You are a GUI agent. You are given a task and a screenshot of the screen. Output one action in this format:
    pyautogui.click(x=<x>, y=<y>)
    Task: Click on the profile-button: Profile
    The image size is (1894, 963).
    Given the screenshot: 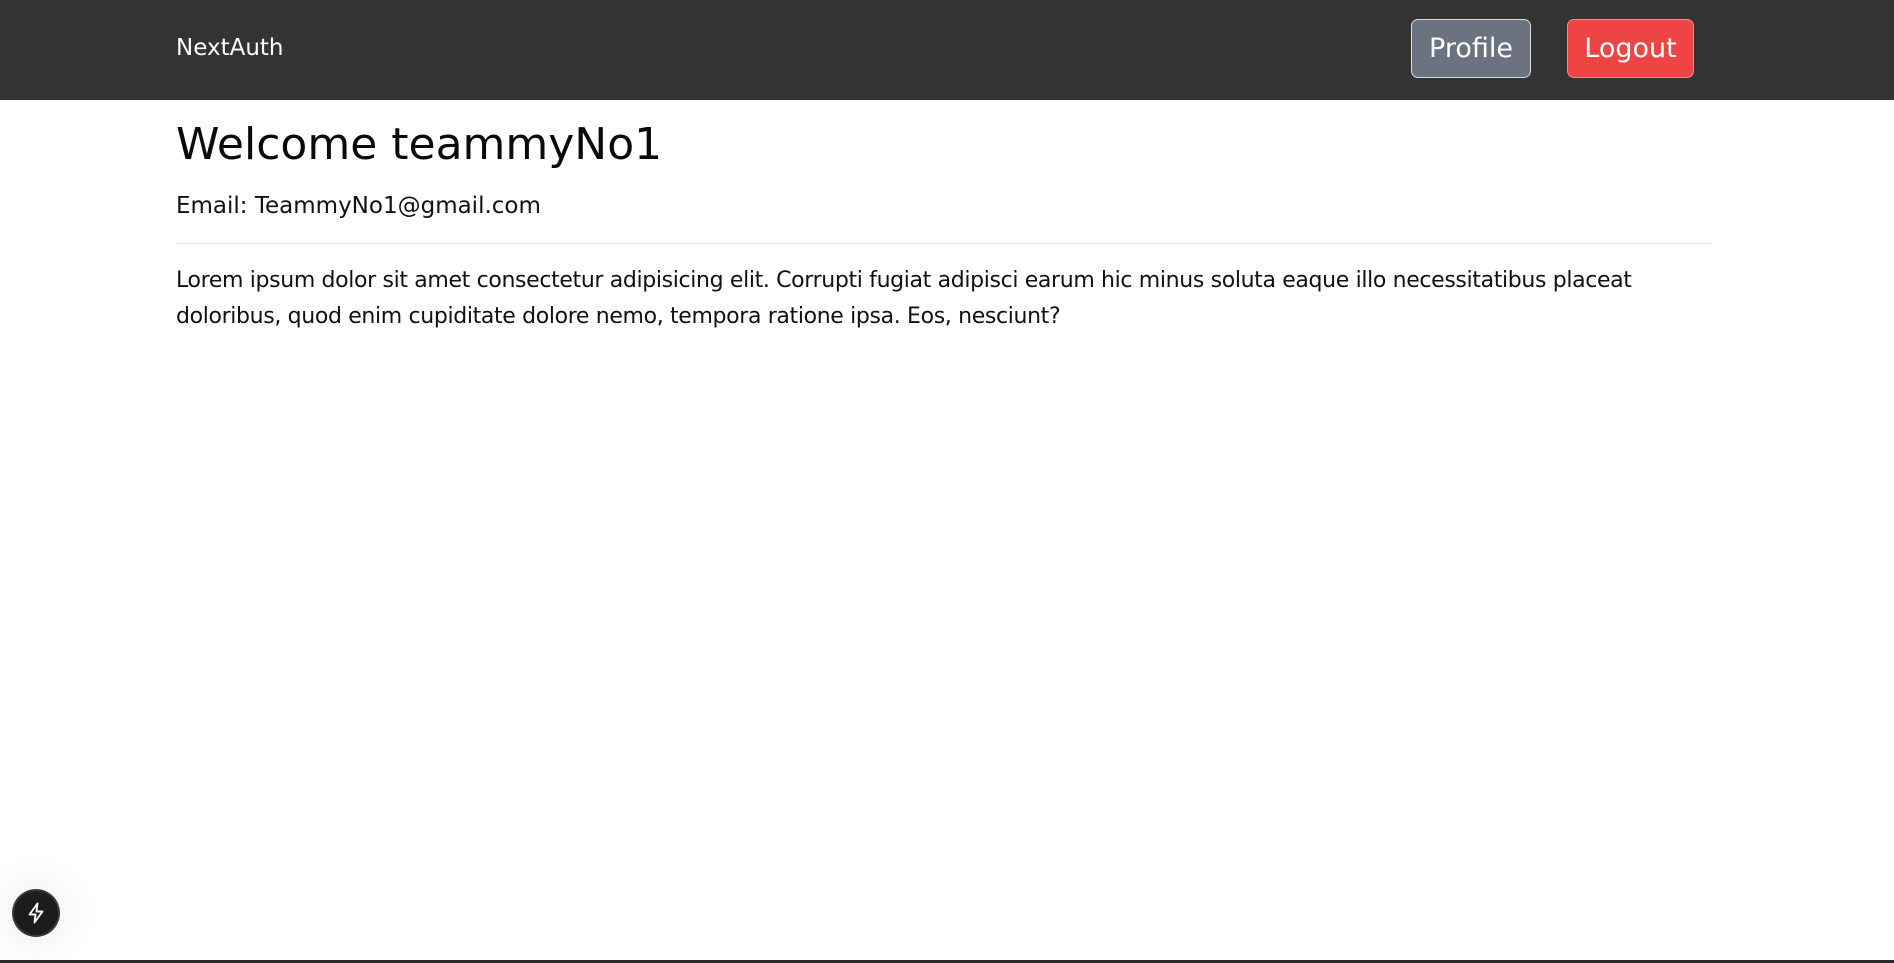 What is the action you would take?
    pyautogui.click(x=1471, y=48)
    